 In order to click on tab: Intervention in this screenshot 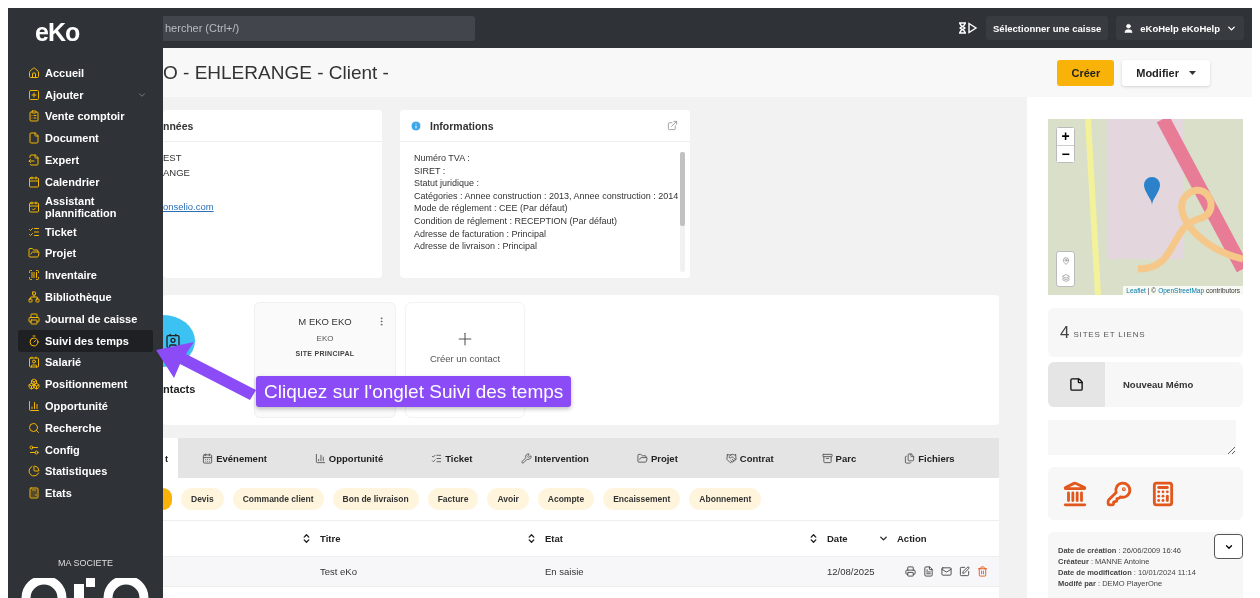, I will do `click(554, 458)`.